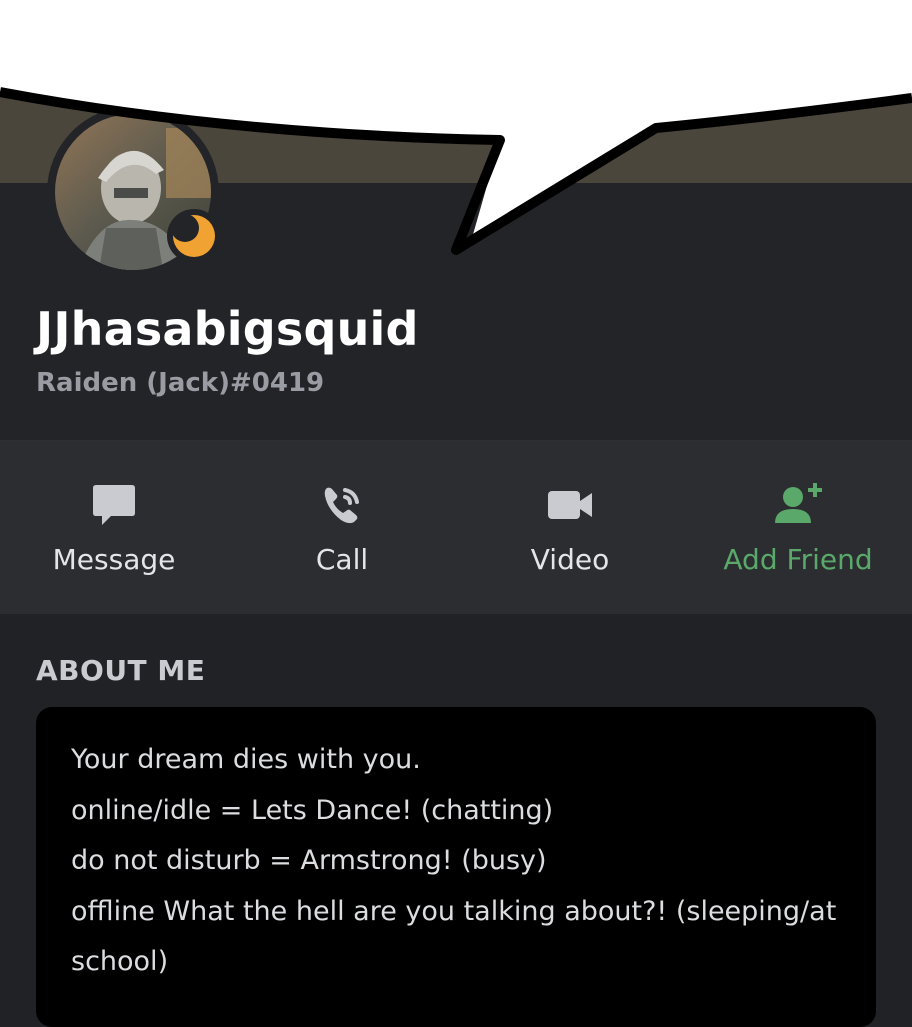  I want to click on message-button: Message, so click(114, 527).